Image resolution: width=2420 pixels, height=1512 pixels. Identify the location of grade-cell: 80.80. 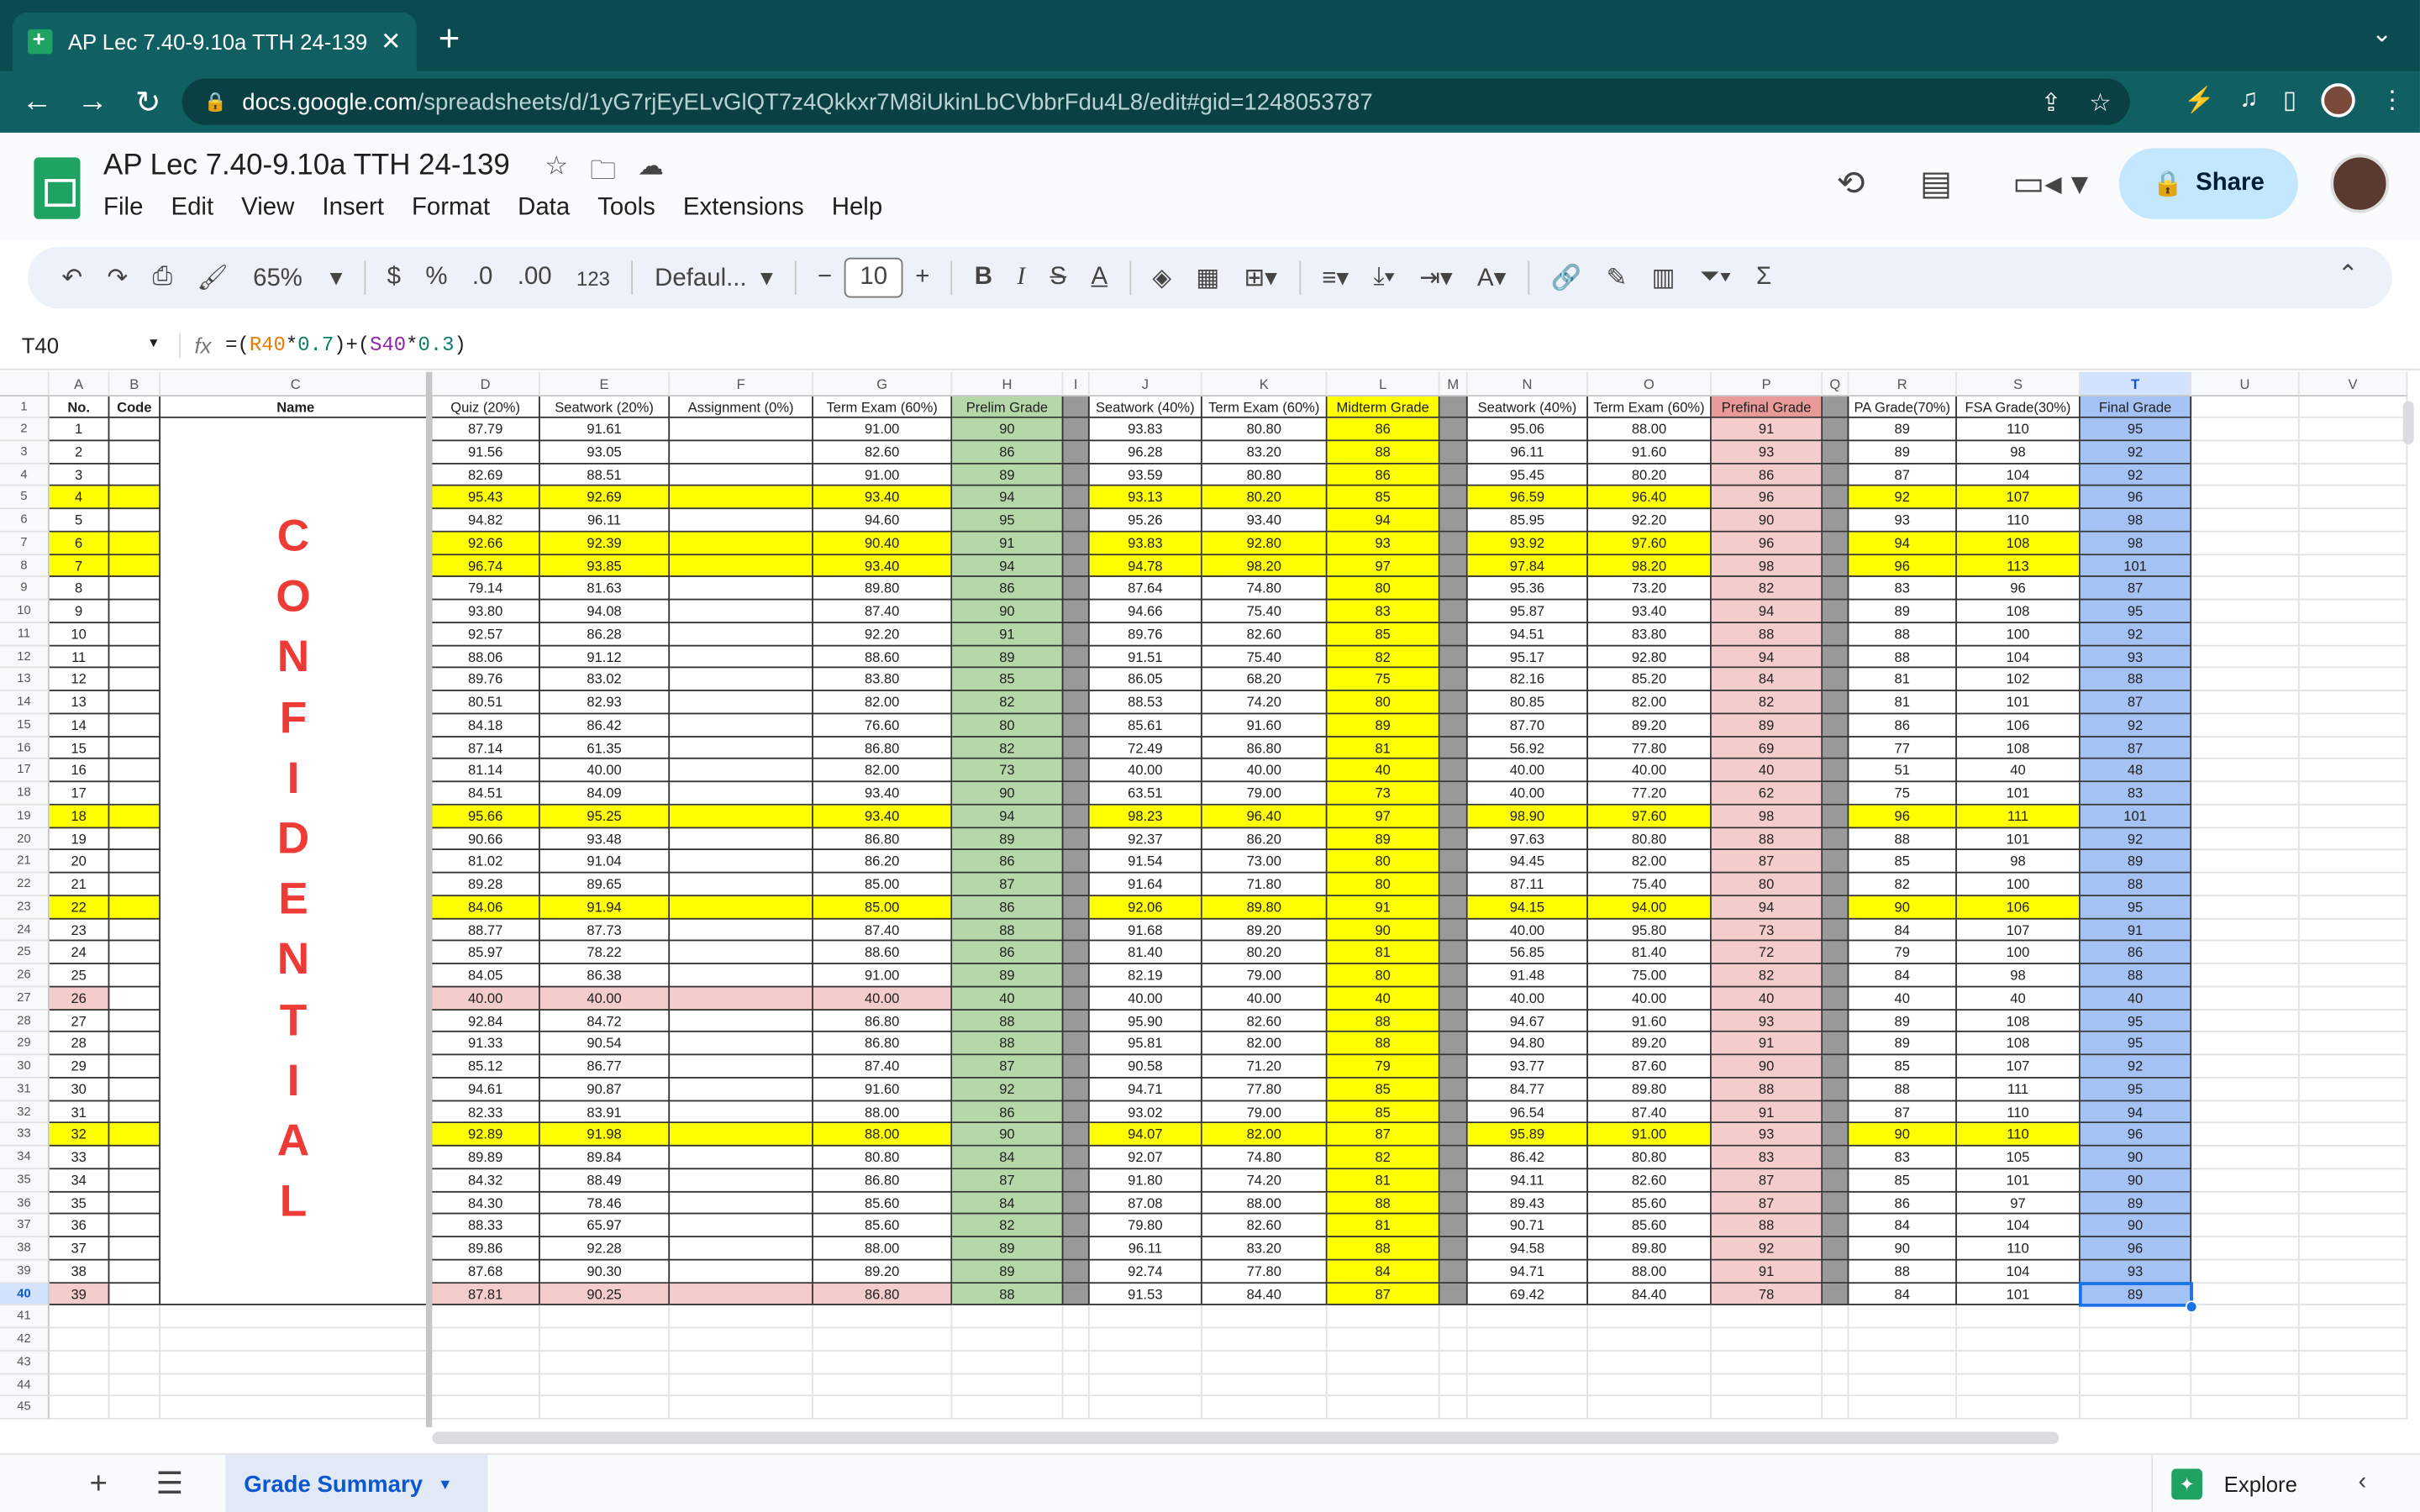
(883, 1157).